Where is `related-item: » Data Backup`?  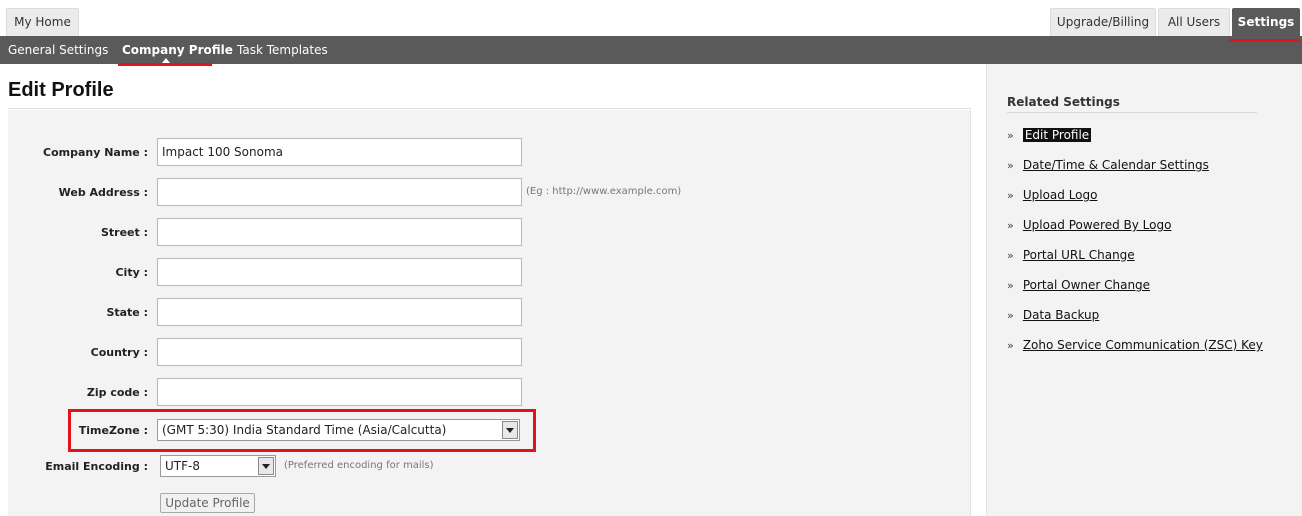
related-item: » Data Backup is located at coordinates (1053, 316).